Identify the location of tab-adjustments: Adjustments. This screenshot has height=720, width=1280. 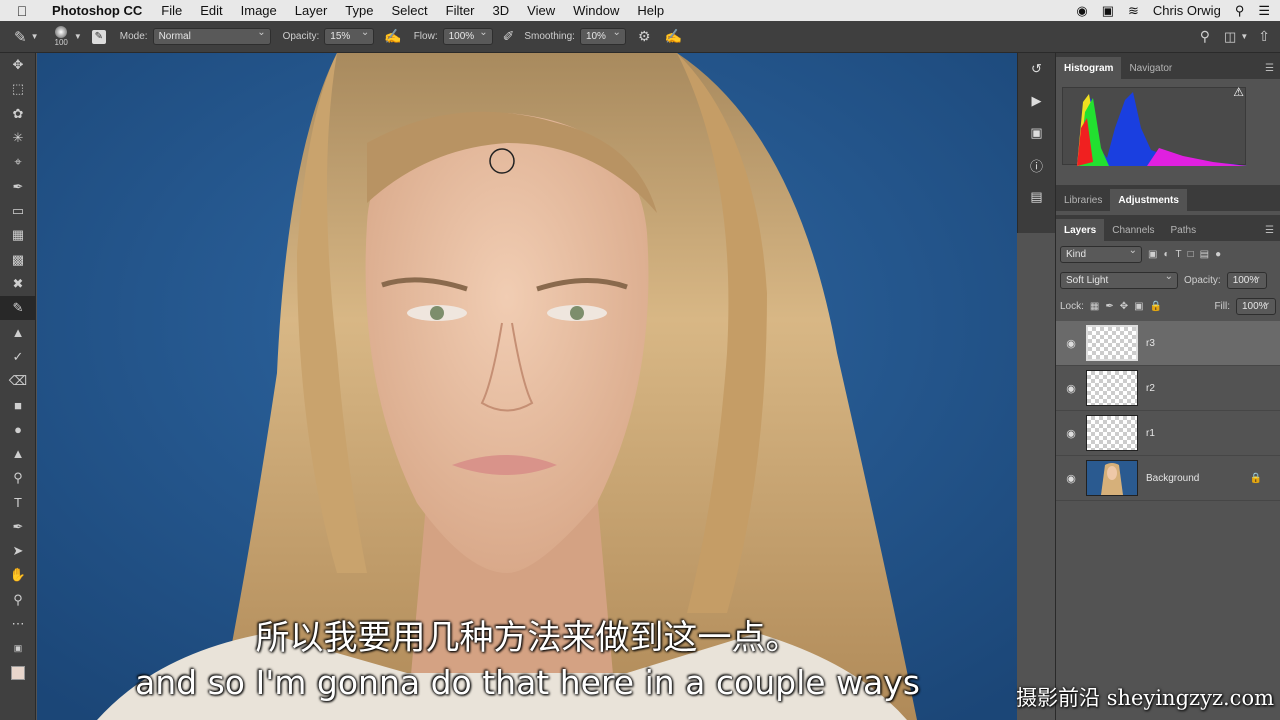
(1148, 200).